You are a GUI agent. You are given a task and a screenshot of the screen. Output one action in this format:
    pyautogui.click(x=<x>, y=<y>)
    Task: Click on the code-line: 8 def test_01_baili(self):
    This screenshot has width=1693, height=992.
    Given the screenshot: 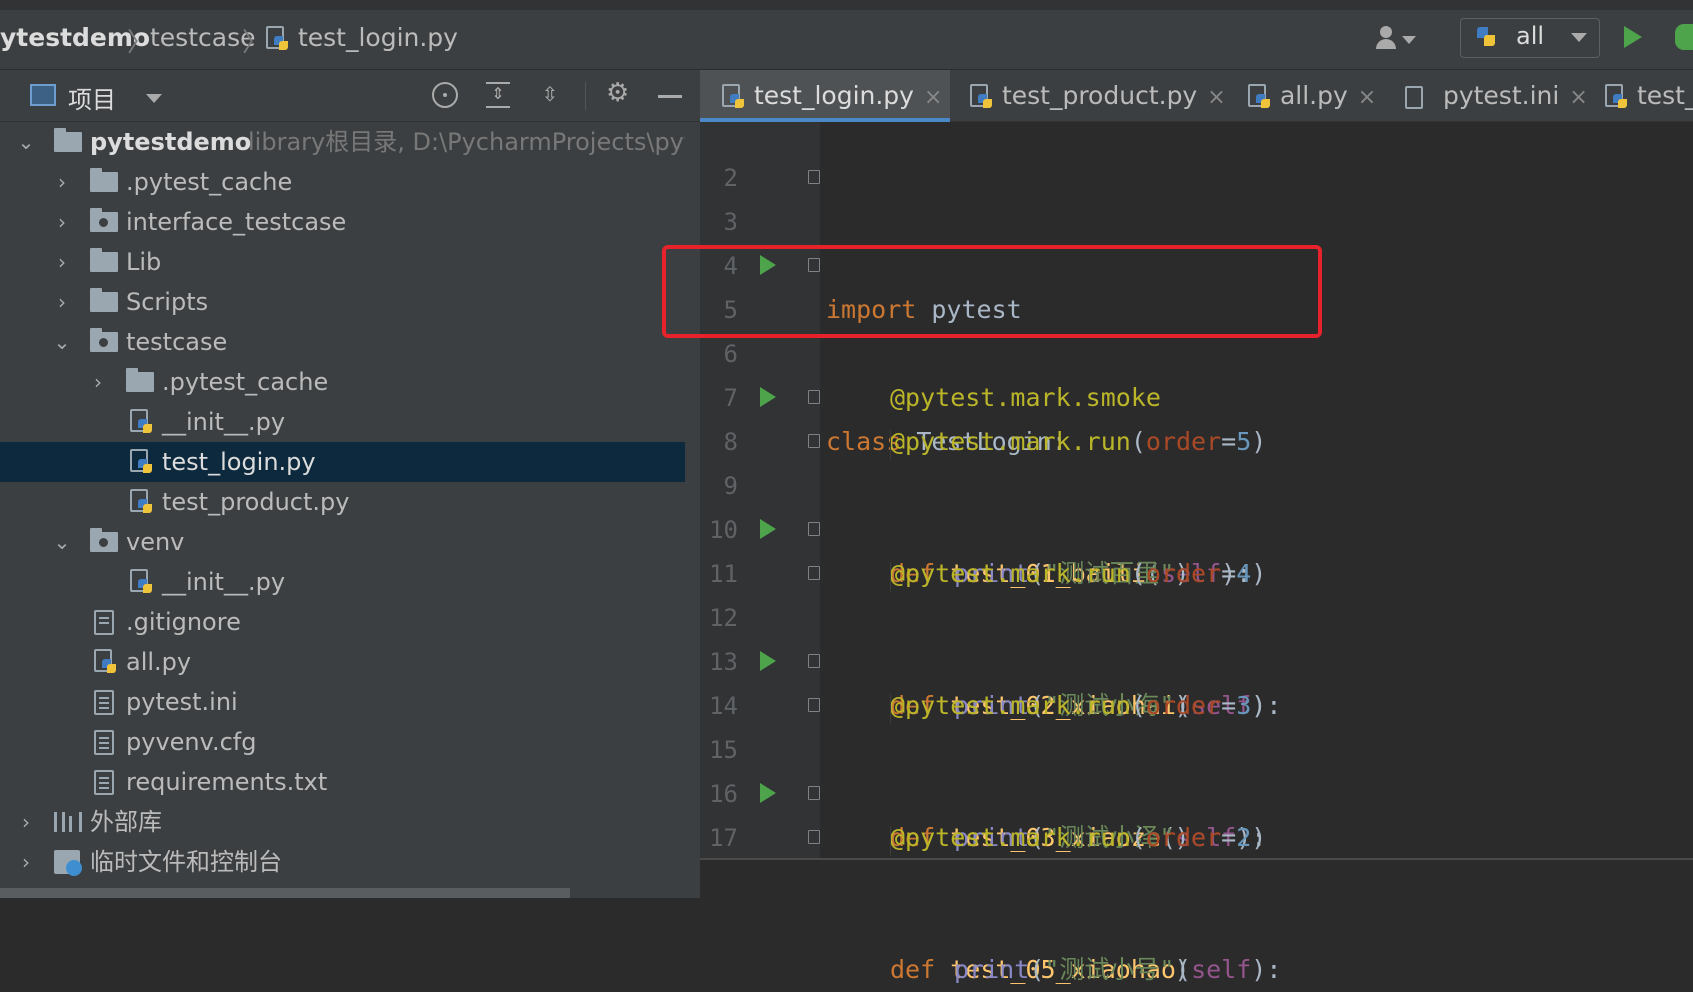 What is the action you would take?
    pyautogui.click(x=1196, y=482)
    